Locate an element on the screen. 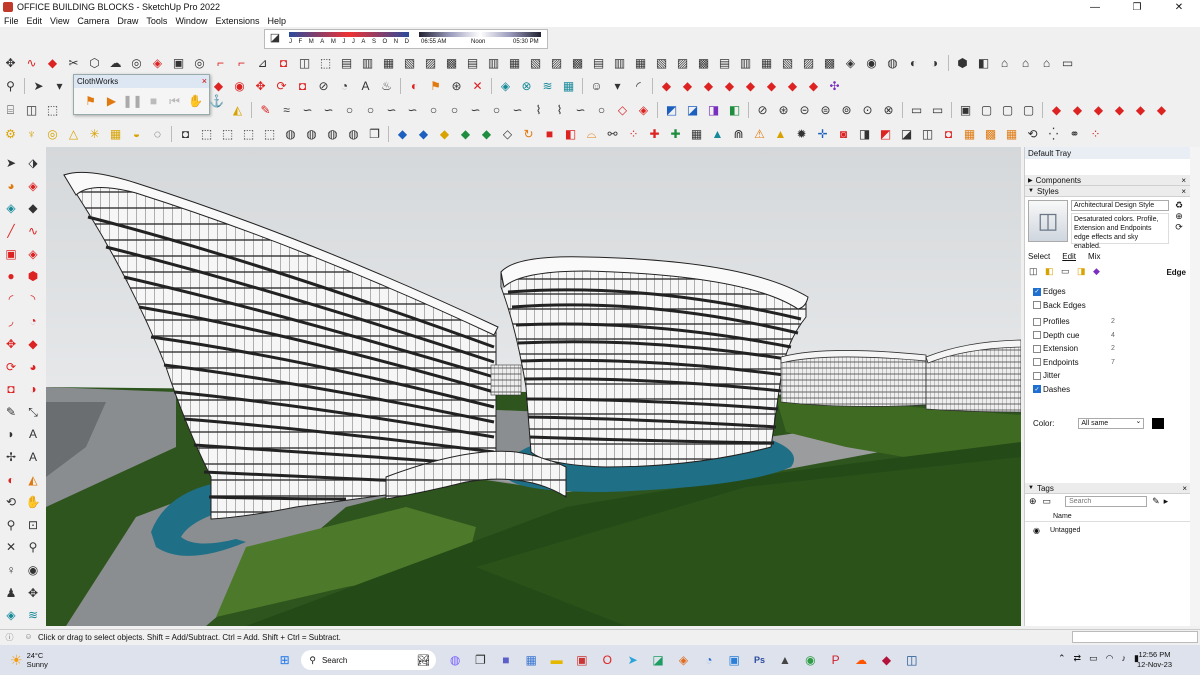  curve-icon: ∽ is located at coordinates (413, 110).